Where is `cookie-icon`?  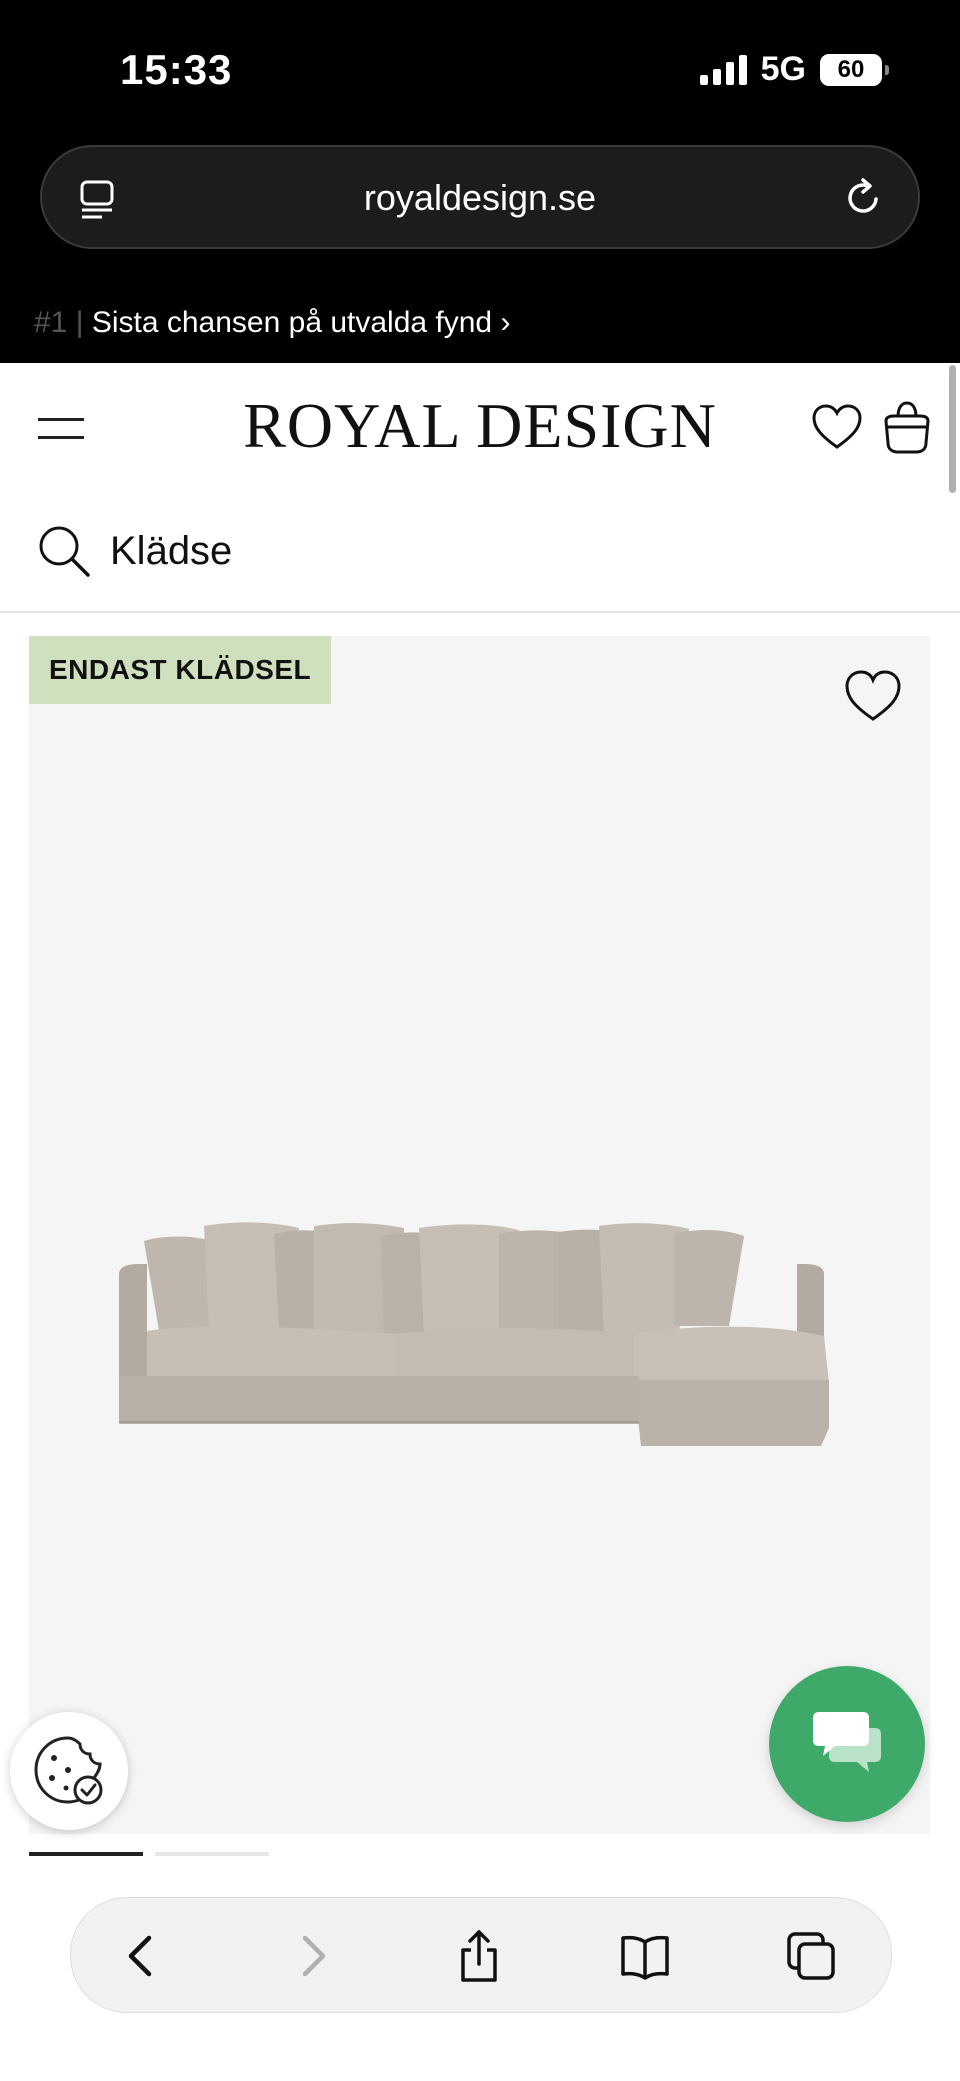
cookie-icon is located at coordinates (68, 1770).